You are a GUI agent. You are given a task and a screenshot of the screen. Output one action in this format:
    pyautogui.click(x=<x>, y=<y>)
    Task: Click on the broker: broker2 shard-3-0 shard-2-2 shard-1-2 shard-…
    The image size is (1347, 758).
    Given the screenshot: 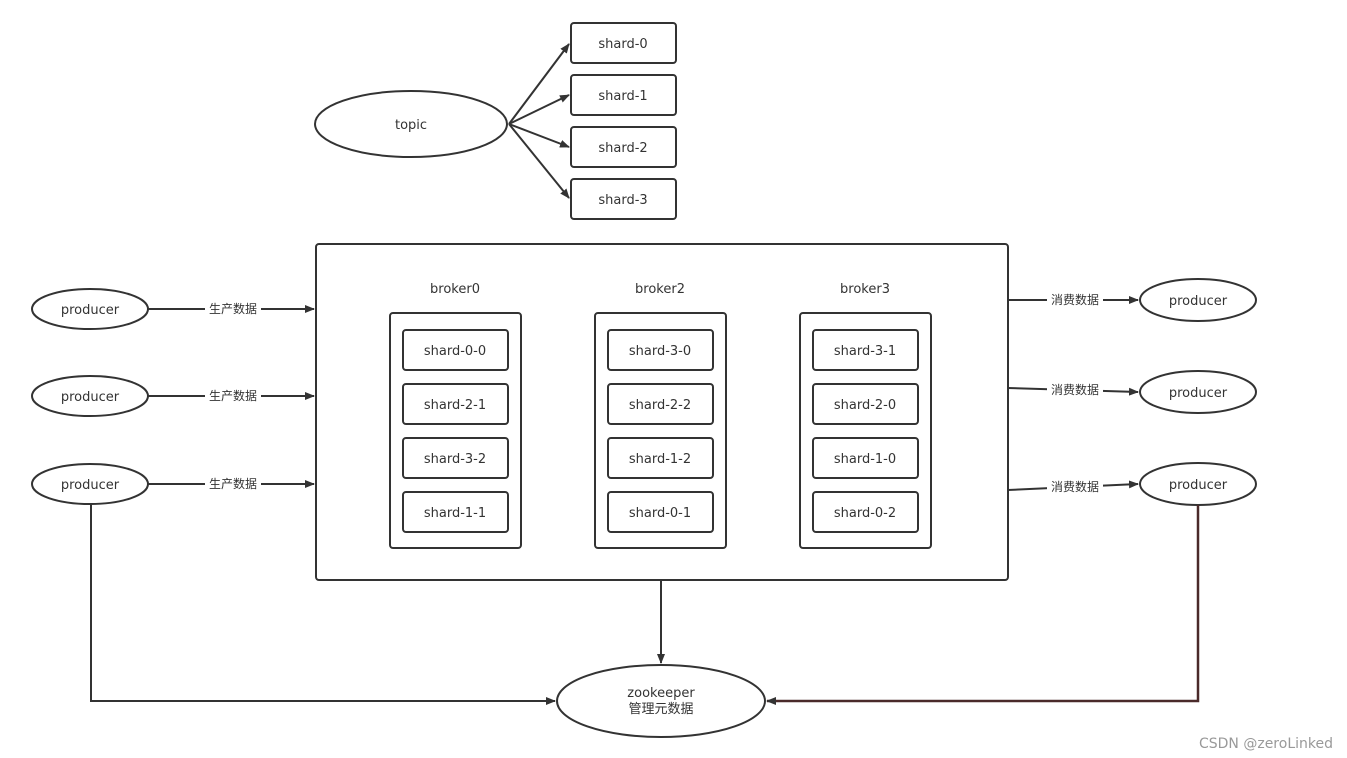 What is the action you would take?
    pyautogui.click(x=660, y=415)
    